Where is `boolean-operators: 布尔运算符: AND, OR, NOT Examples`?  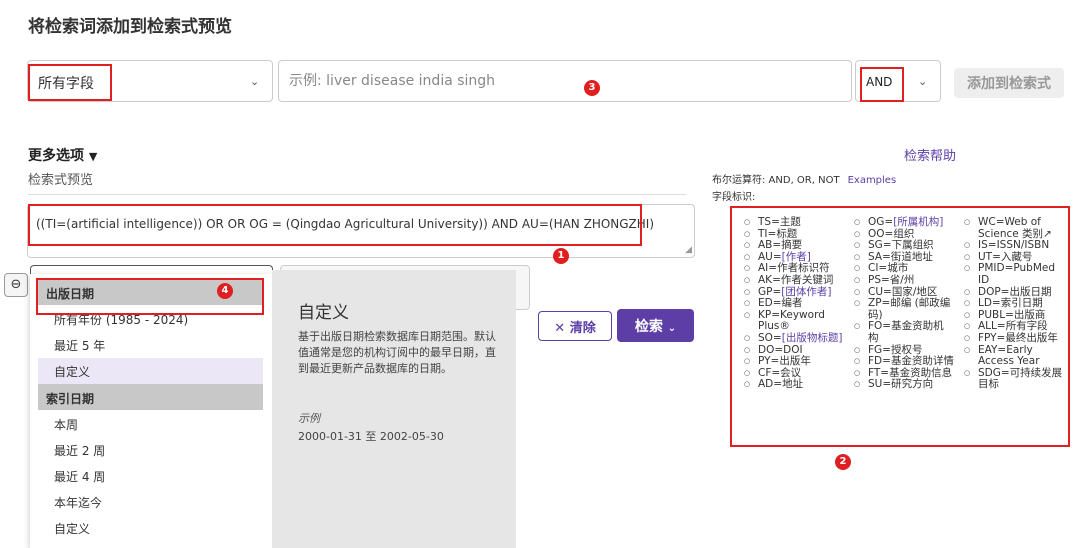 boolean-operators: 布尔运算符: AND, OR, NOT Examples is located at coordinates (804, 178).